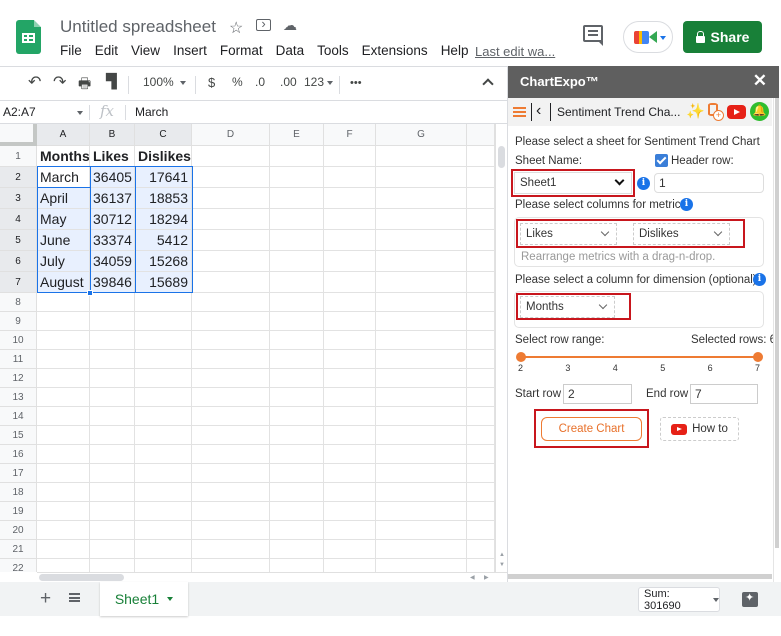 The width and height of the screenshot is (781, 636). Describe the element at coordinates (112, 261) in the screenshot. I see `cell: 34059` at that location.